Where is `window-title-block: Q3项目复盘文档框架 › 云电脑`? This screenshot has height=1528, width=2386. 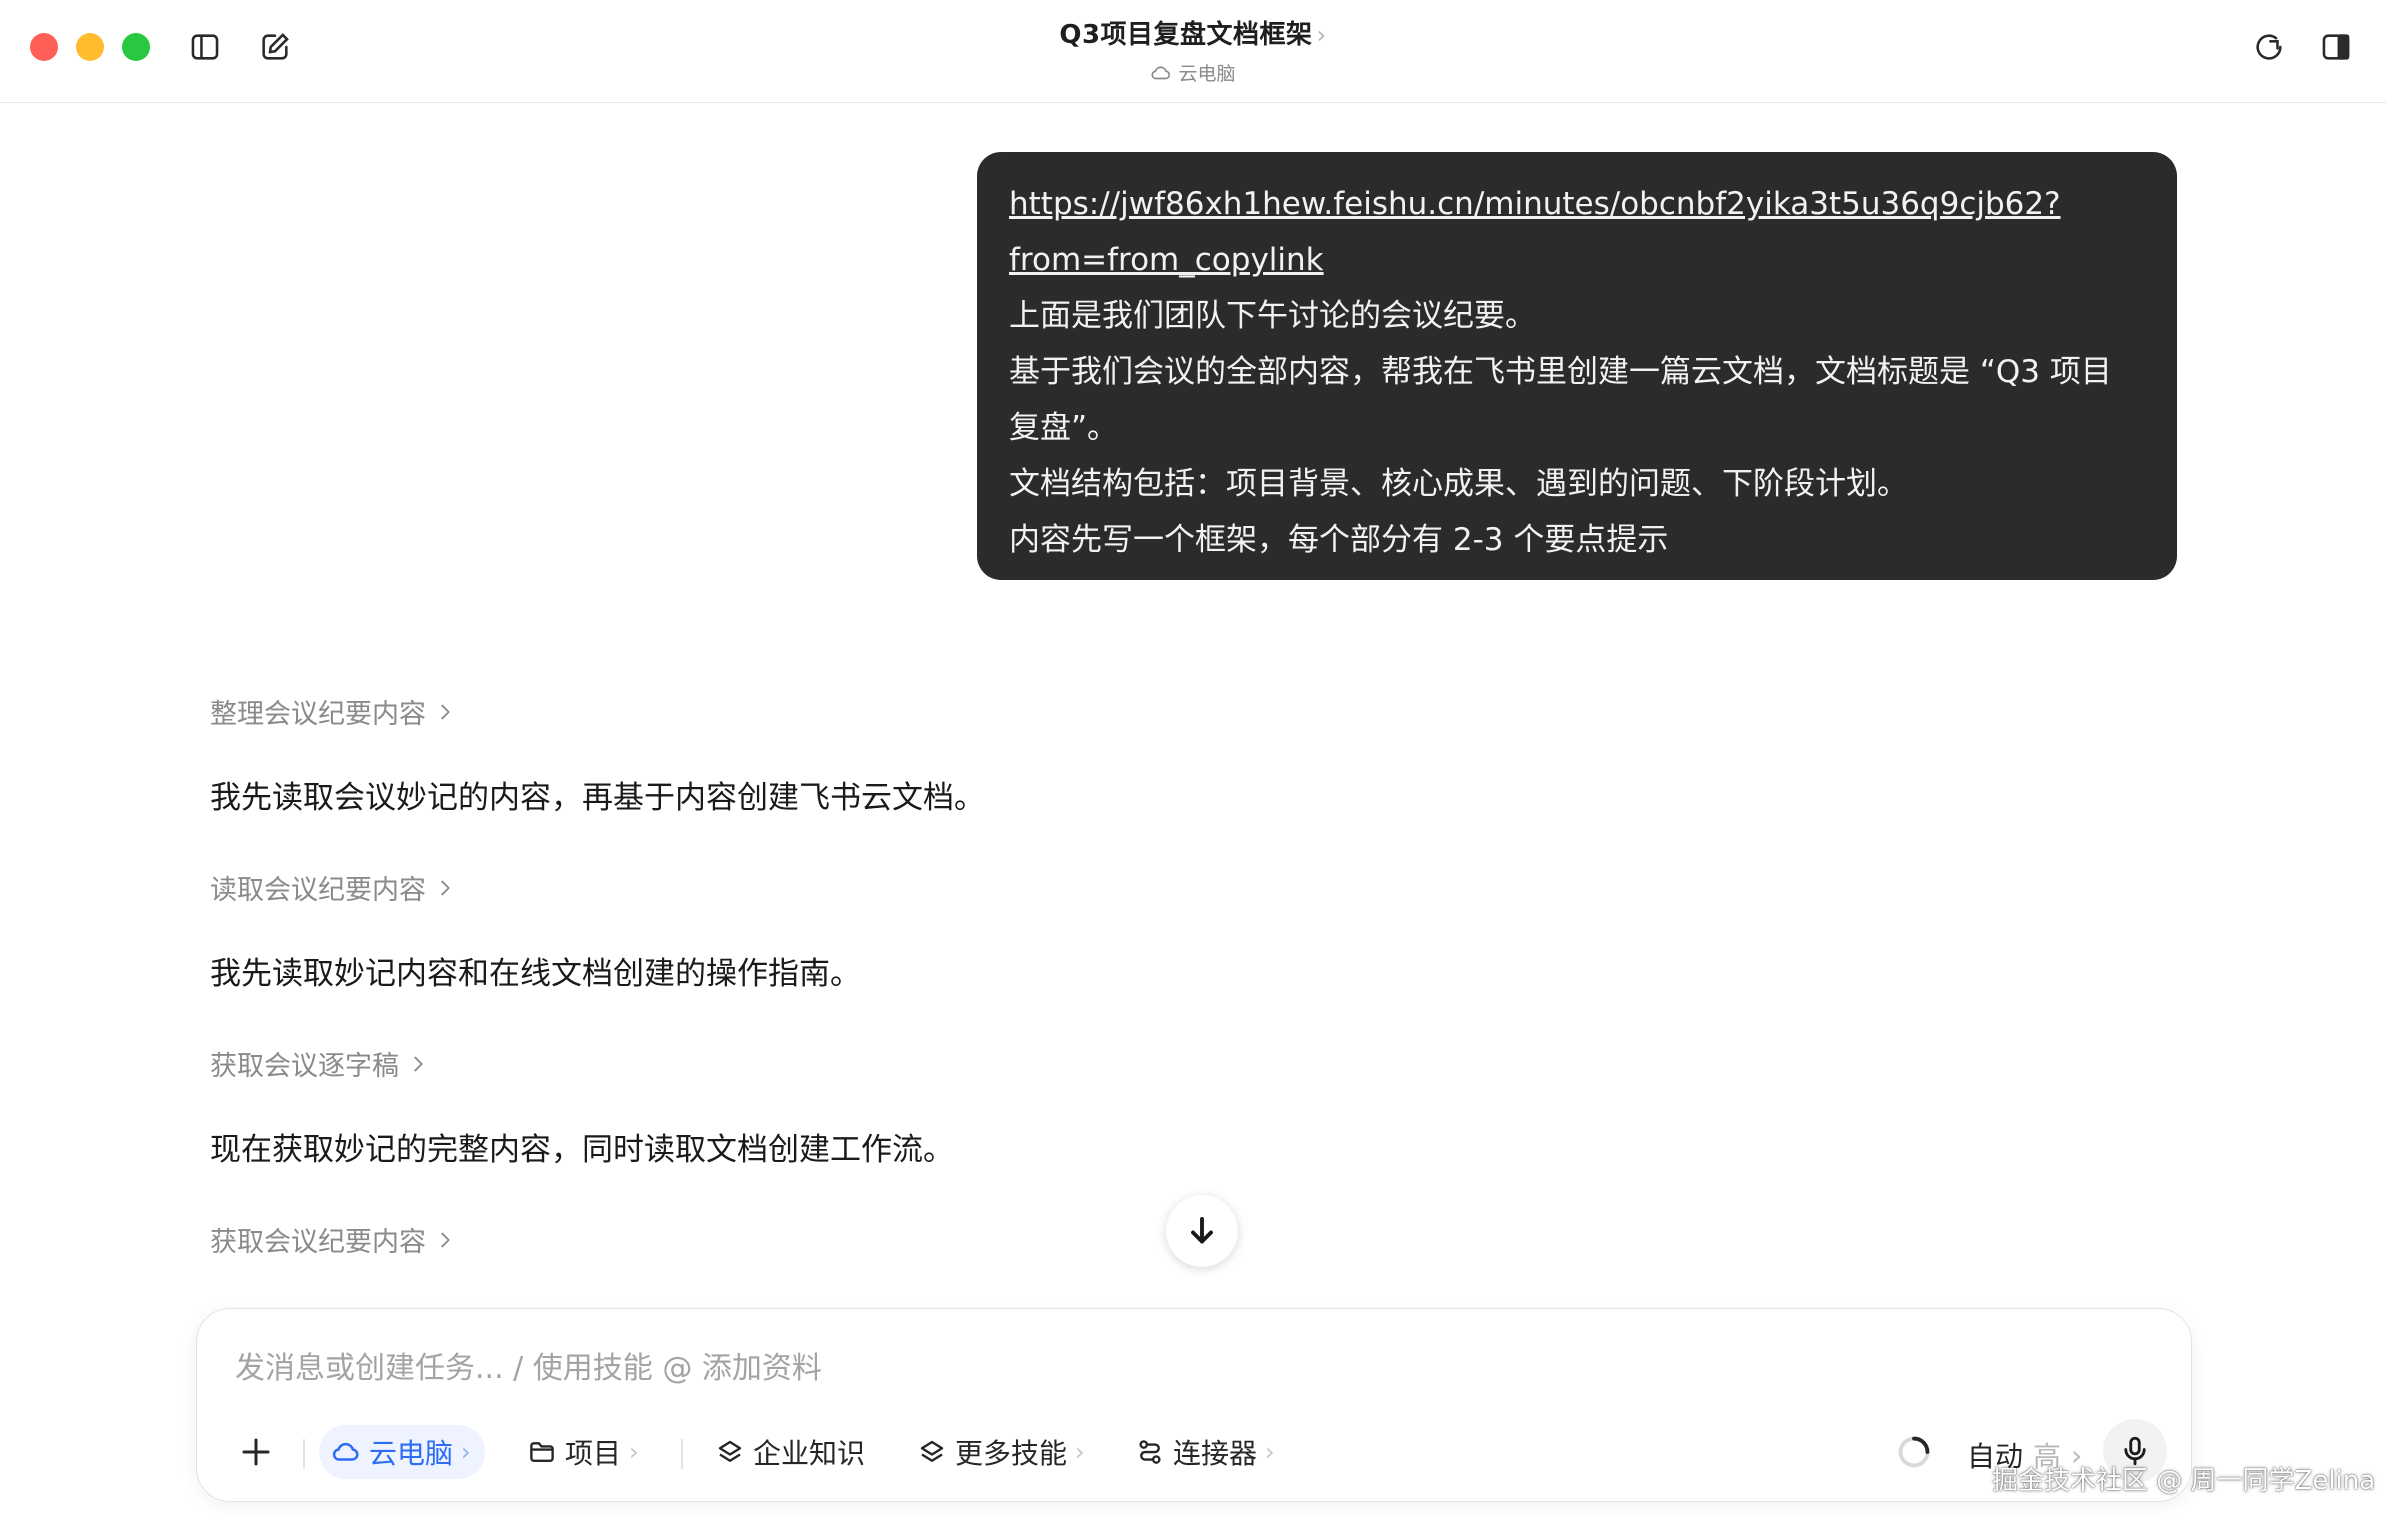
window-title-block: Q3项目复盘文档框架 › 云电脑 is located at coordinates (1193, 50).